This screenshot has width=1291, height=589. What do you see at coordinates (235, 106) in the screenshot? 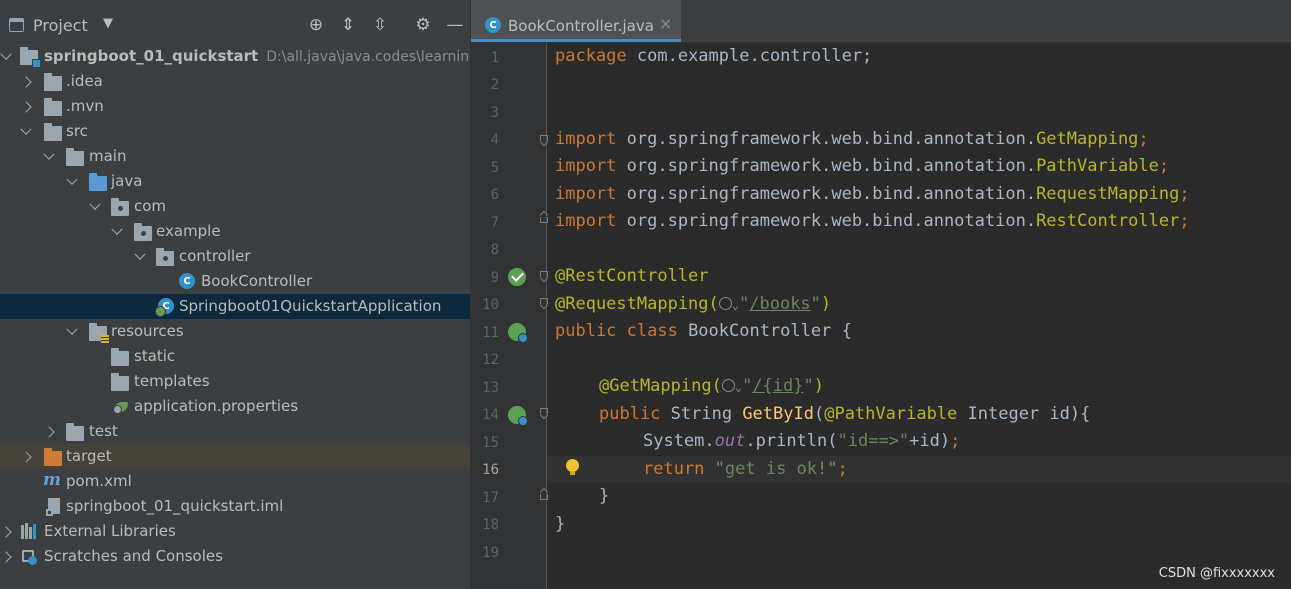
I see `tree-item-mvn: .mvn` at bounding box center [235, 106].